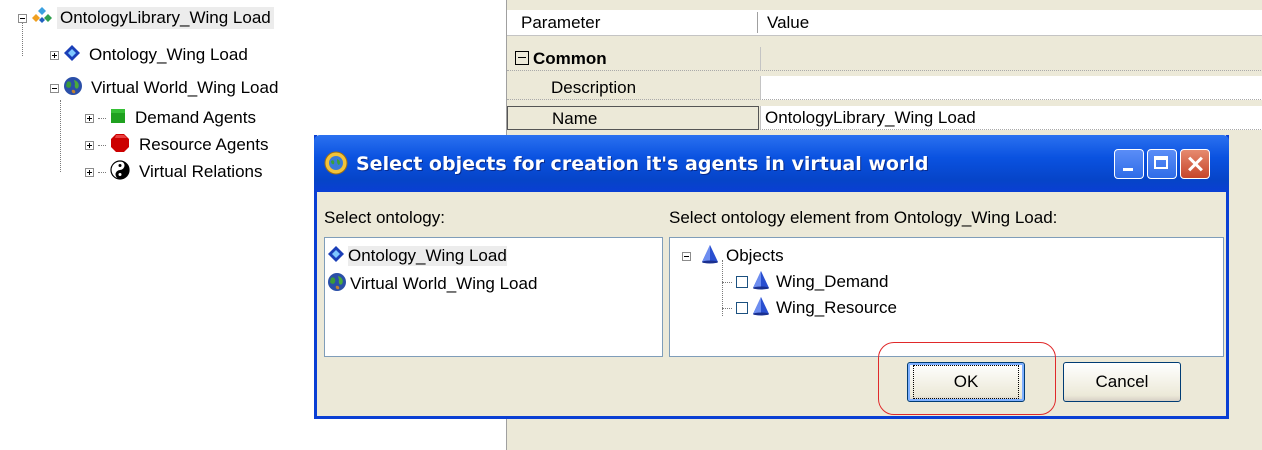 This screenshot has width=1262, height=450. I want to click on tree-label-virtual-relations: Virtual Relations, so click(201, 171).